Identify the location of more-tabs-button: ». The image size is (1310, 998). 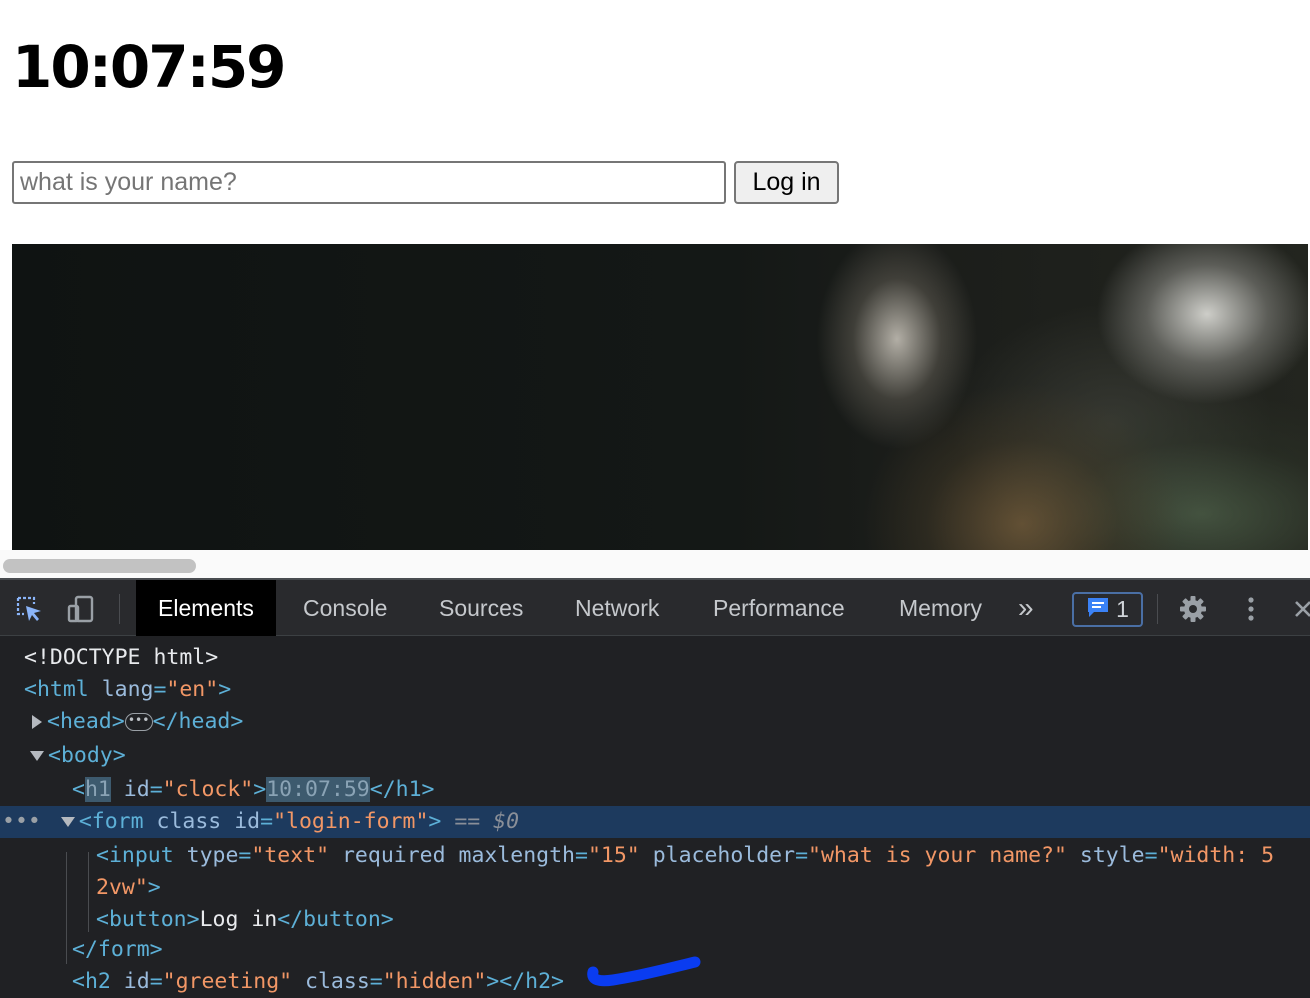
(1026, 608).